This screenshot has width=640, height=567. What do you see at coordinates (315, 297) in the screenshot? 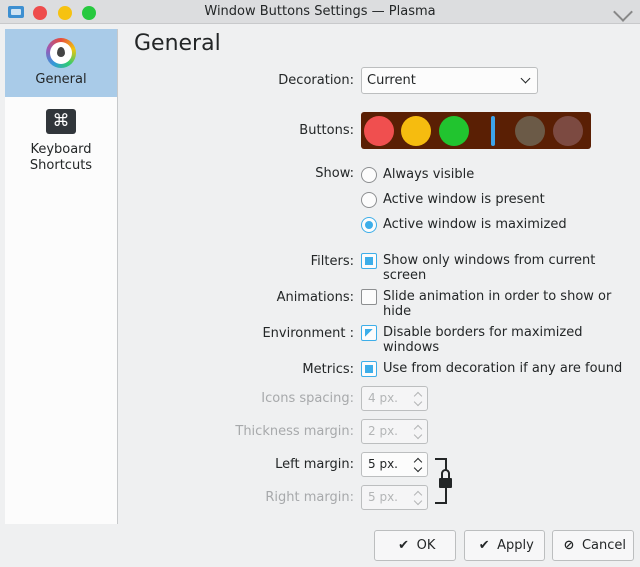
I see `animations-label: Animations:` at bounding box center [315, 297].